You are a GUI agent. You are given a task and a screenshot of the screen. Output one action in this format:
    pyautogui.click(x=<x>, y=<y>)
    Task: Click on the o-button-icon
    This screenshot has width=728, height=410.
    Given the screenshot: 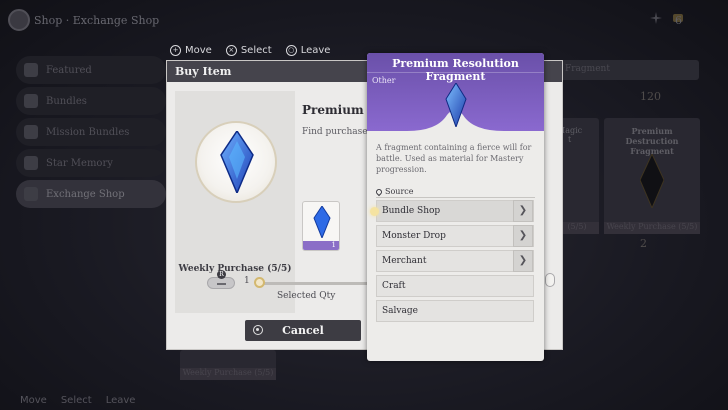 What is the action you would take?
    pyautogui.click(x=258, y=330)
    